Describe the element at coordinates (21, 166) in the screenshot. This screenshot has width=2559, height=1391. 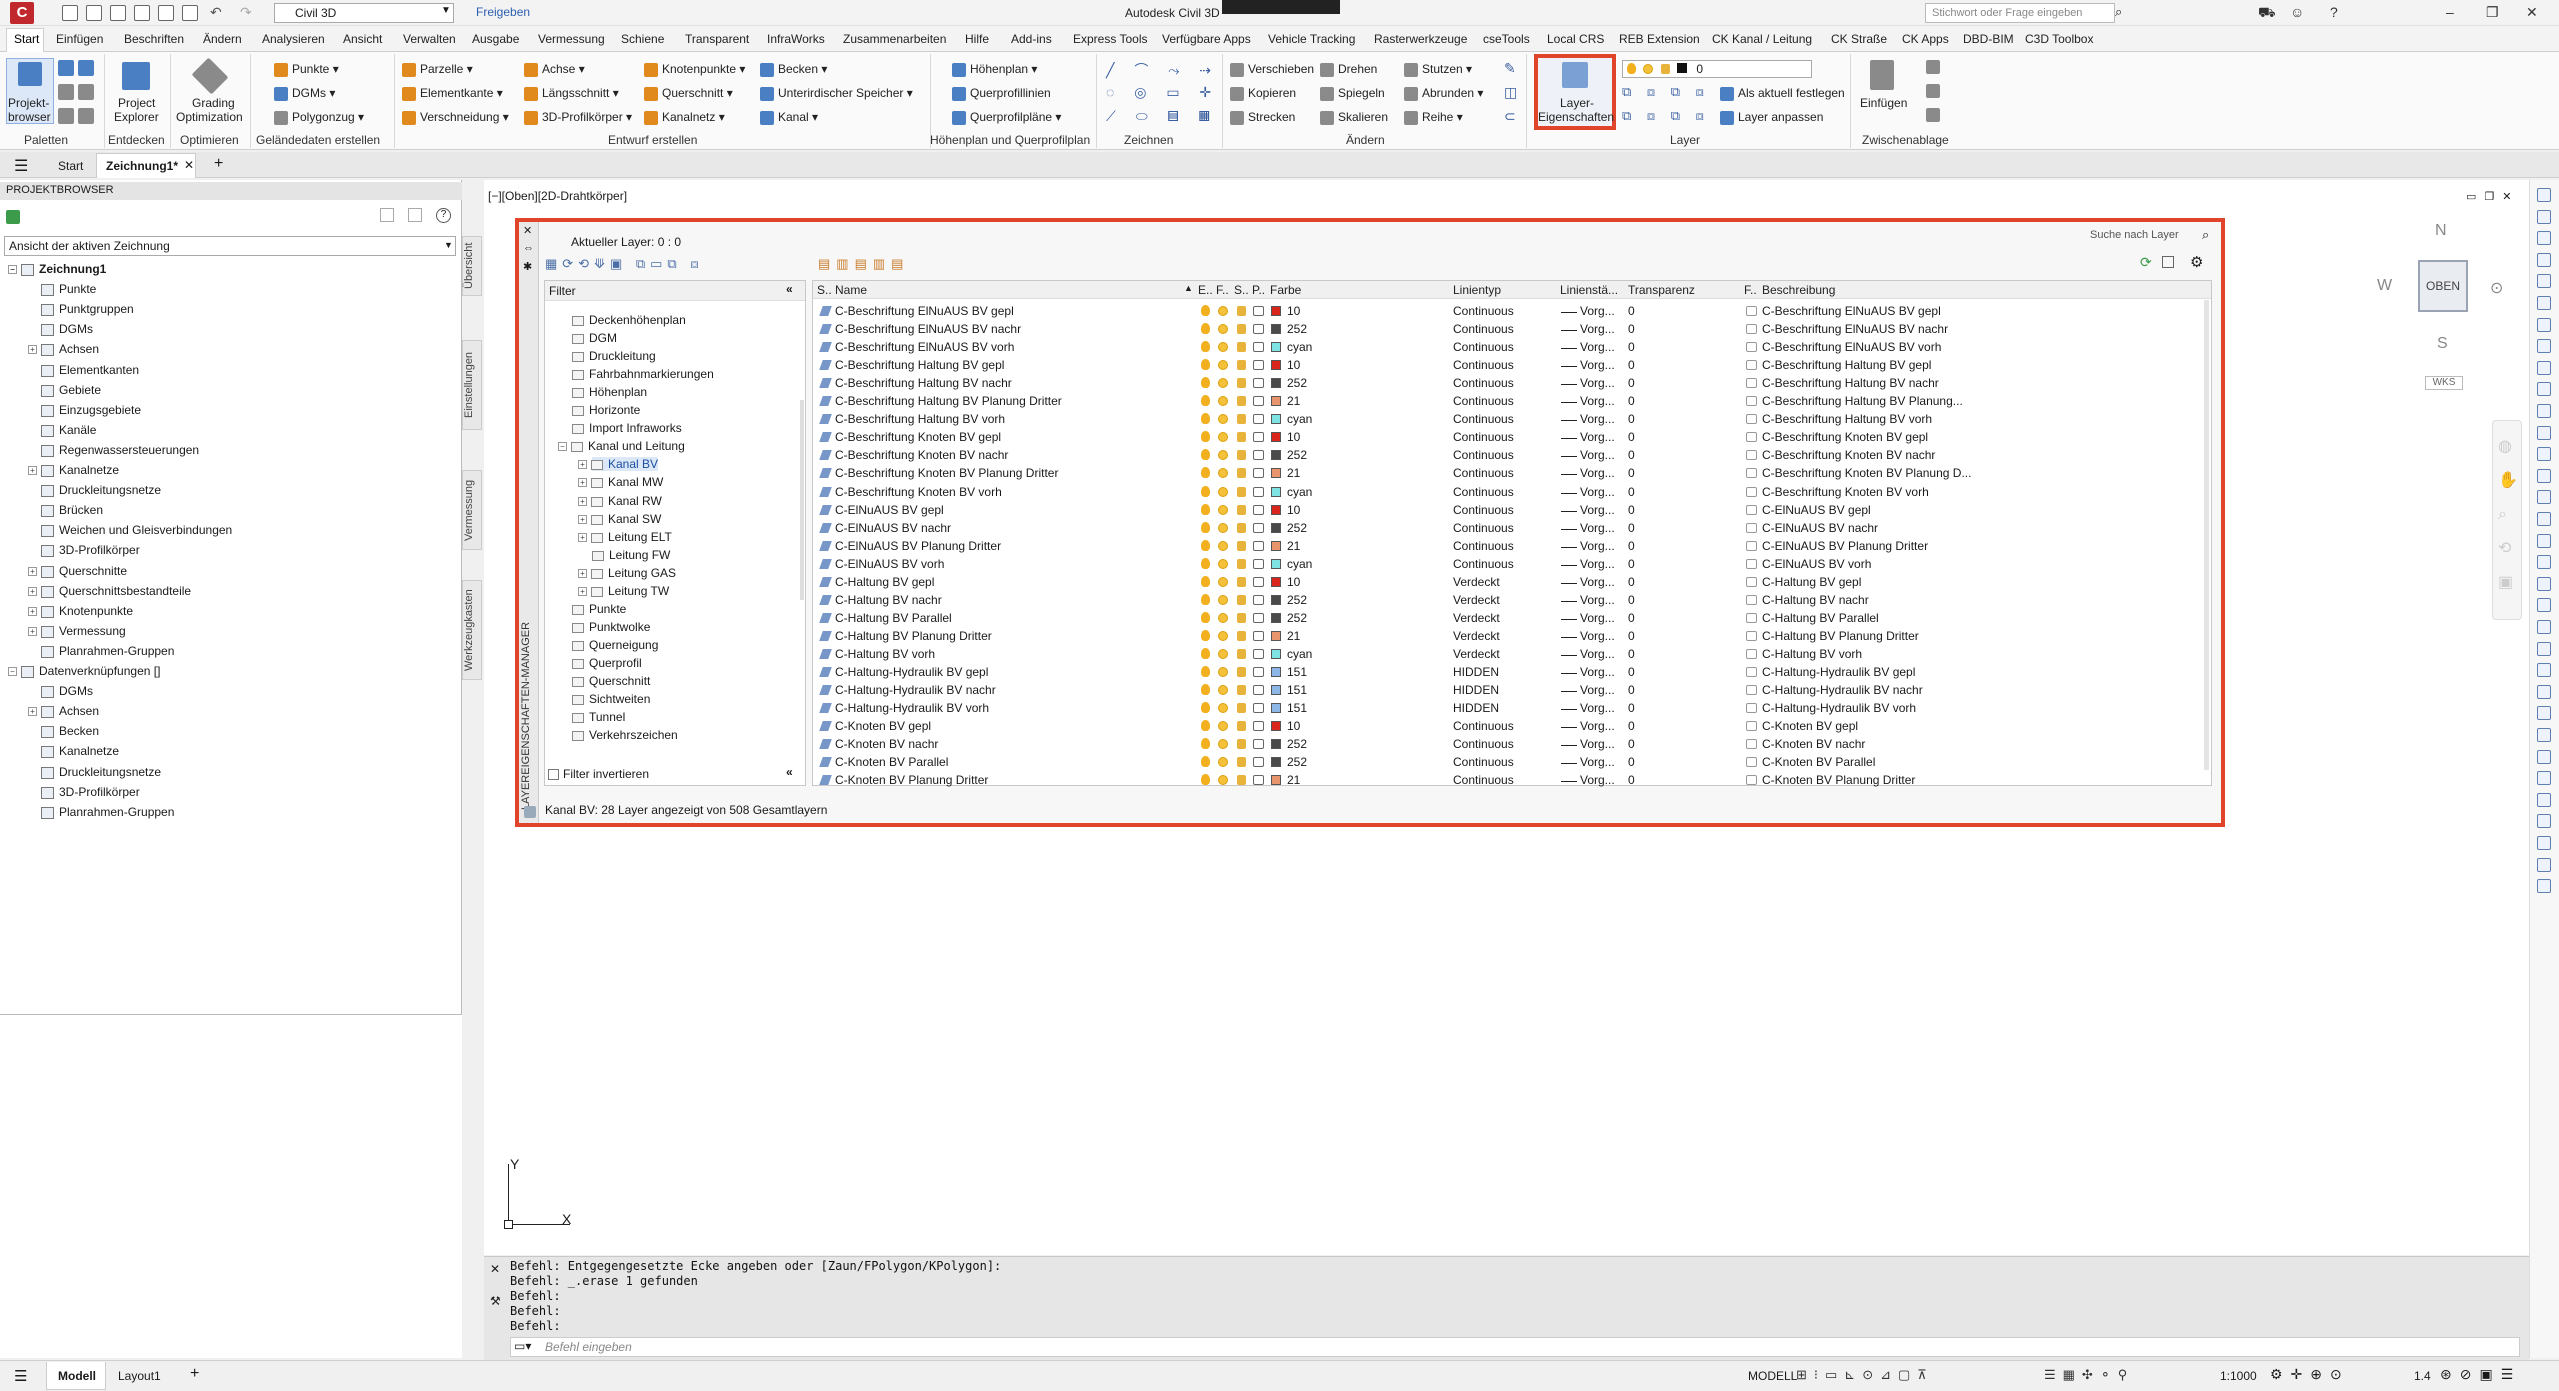
I see `menu-icon: ☰` at that location.